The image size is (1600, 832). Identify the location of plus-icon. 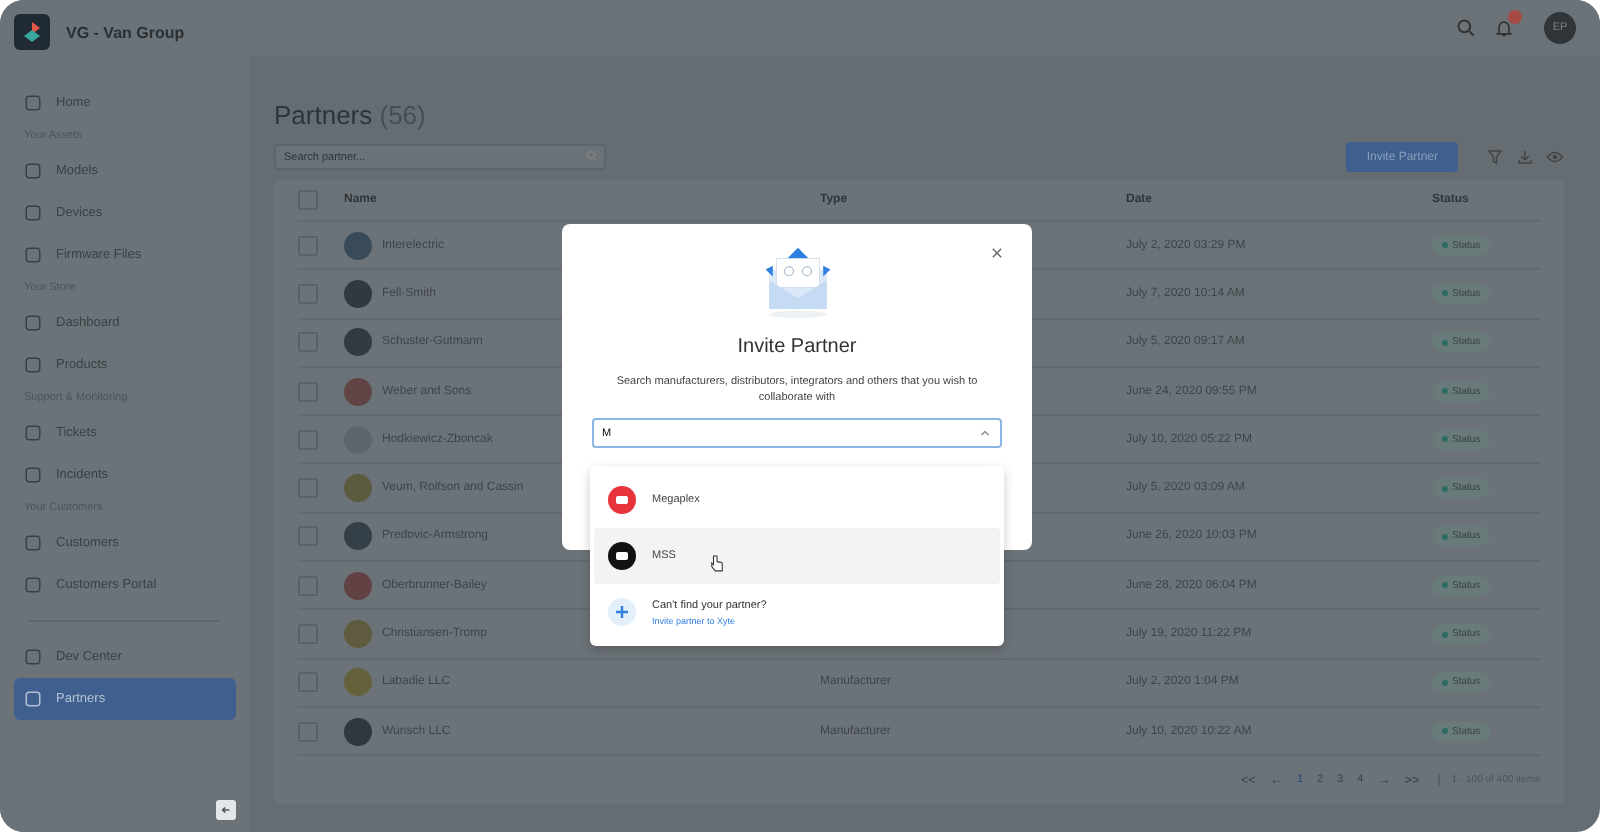
(622, 612).